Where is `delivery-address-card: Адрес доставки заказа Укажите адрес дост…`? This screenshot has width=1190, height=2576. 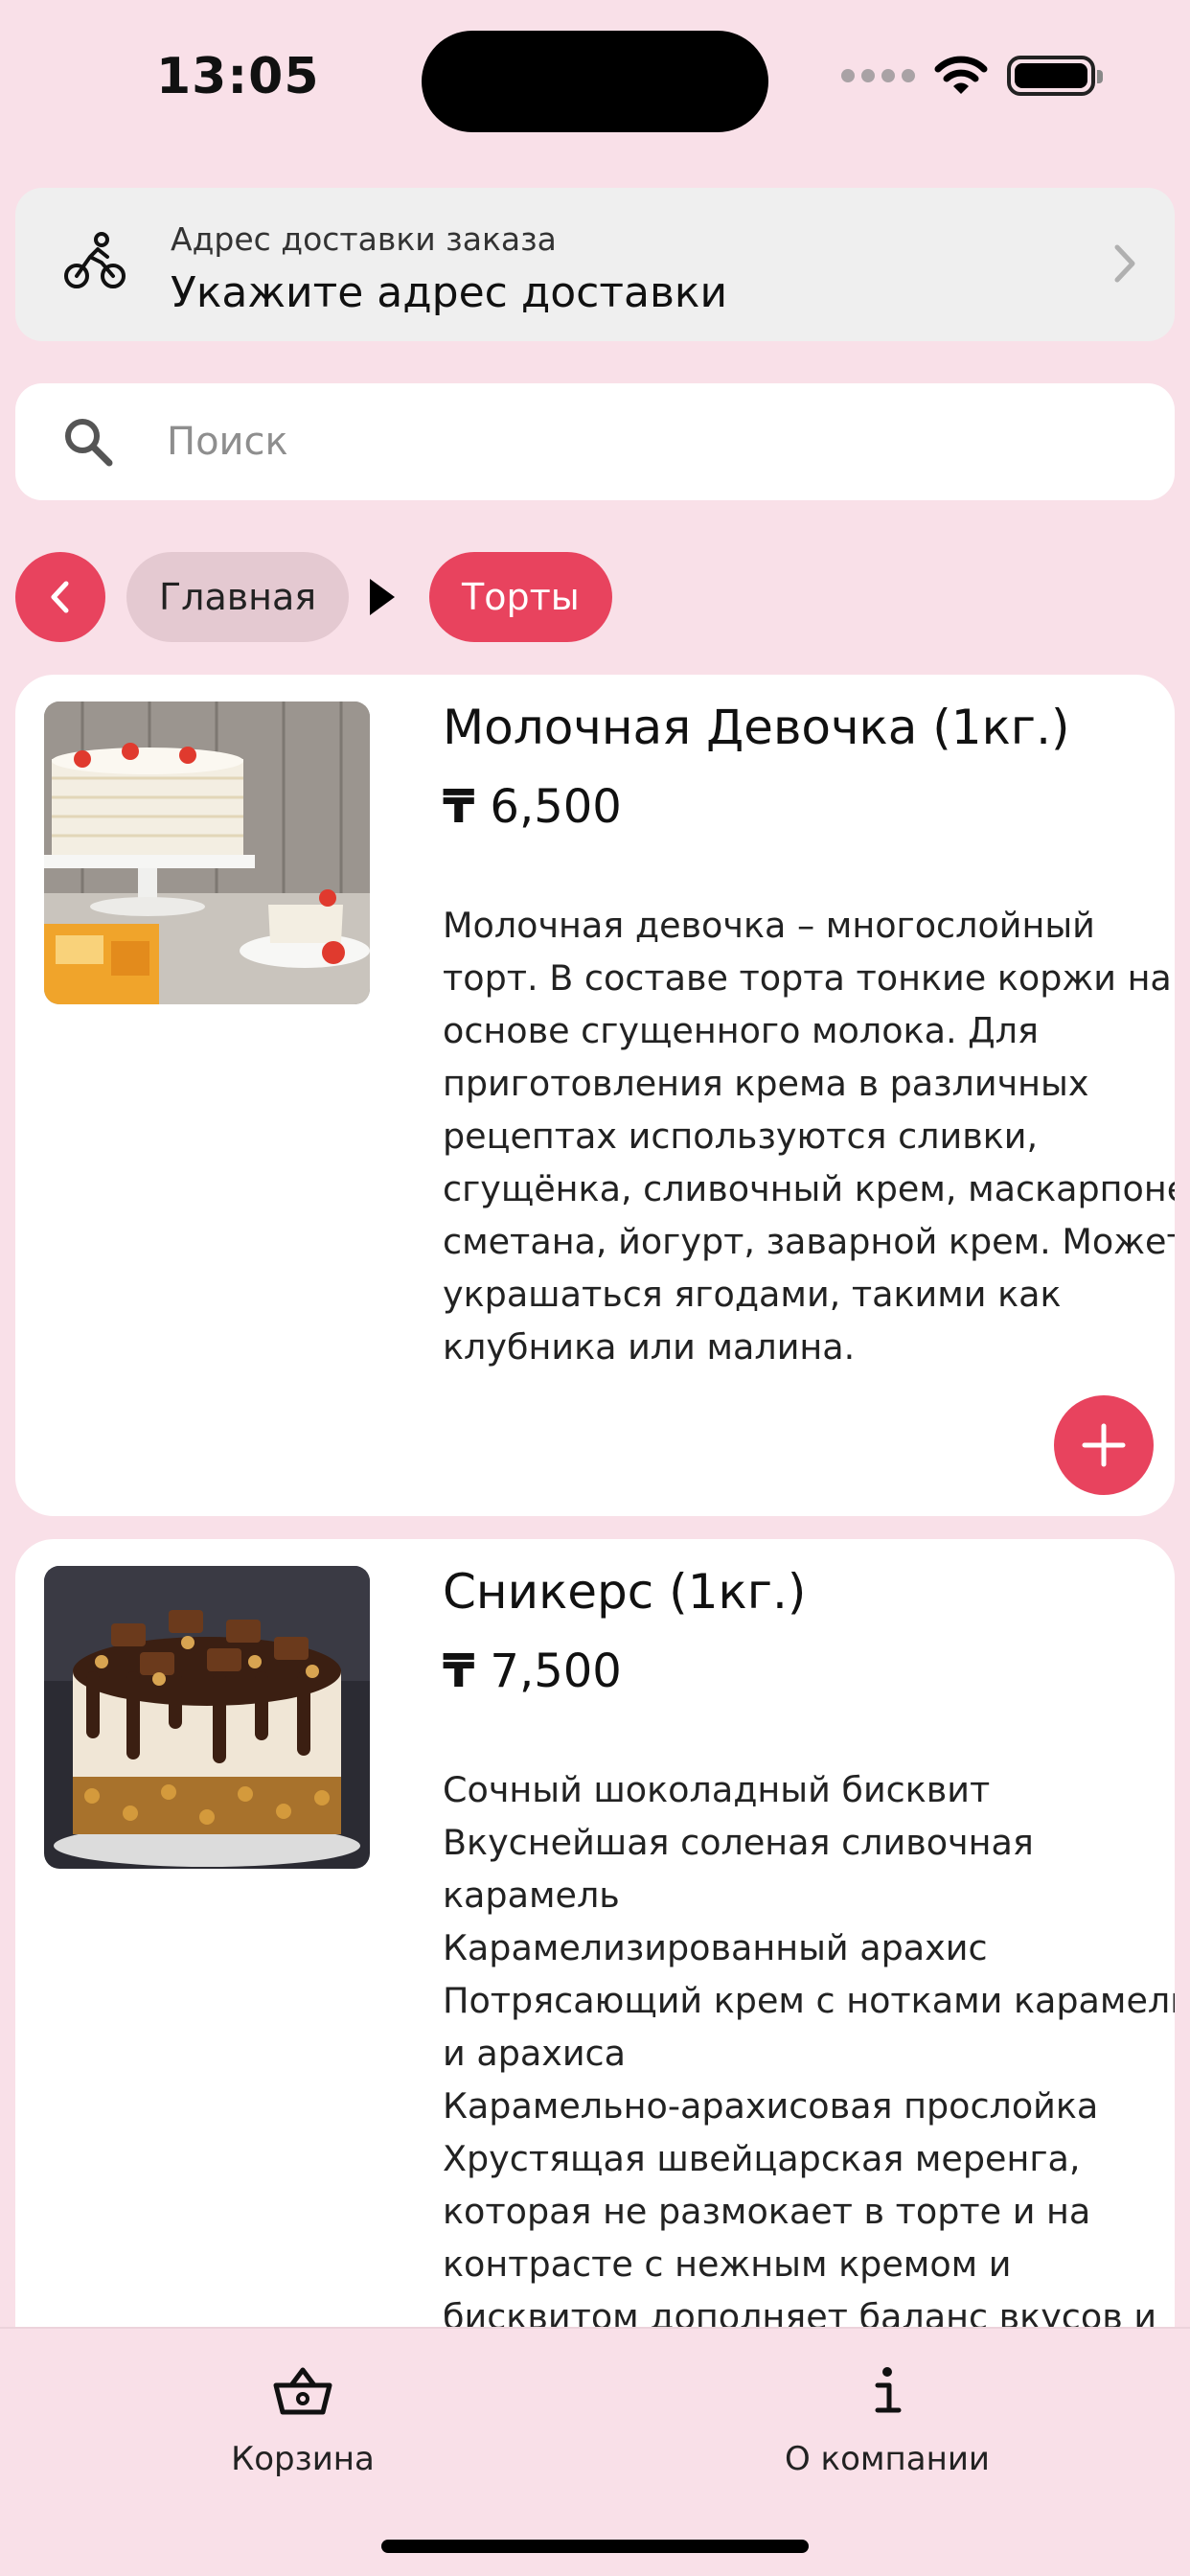 delivery-address-card: Адрес доставки заказа Укажите адрес дост… is located at coordinates (595, 264).